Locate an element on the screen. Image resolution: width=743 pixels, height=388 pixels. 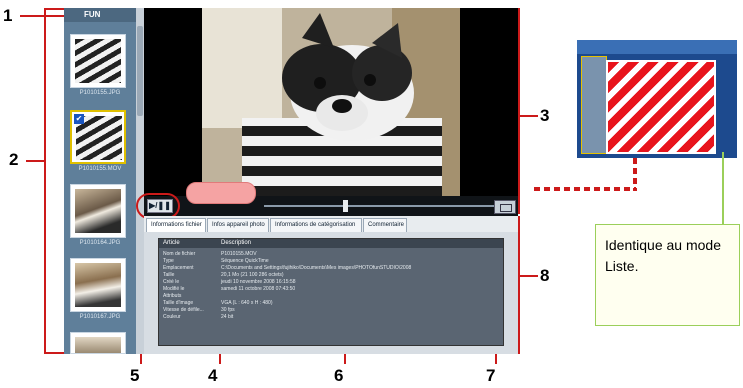
callout-1: 1 is located at coordinates (8, 15).